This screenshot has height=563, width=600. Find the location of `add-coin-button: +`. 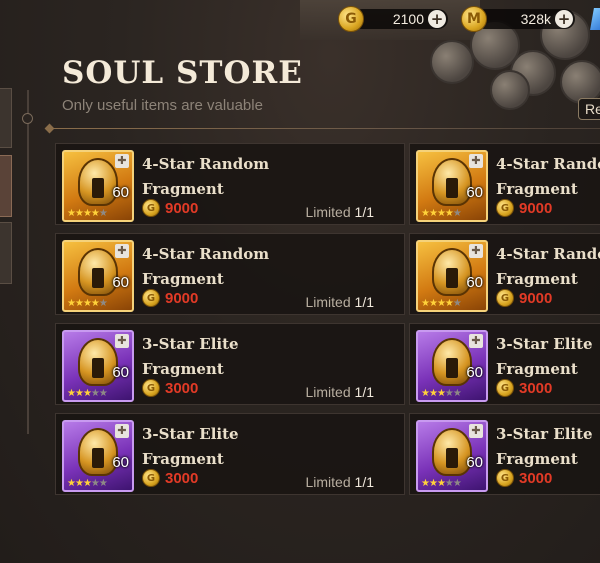

add-coin-button: + is located at coordinates (564, 19).